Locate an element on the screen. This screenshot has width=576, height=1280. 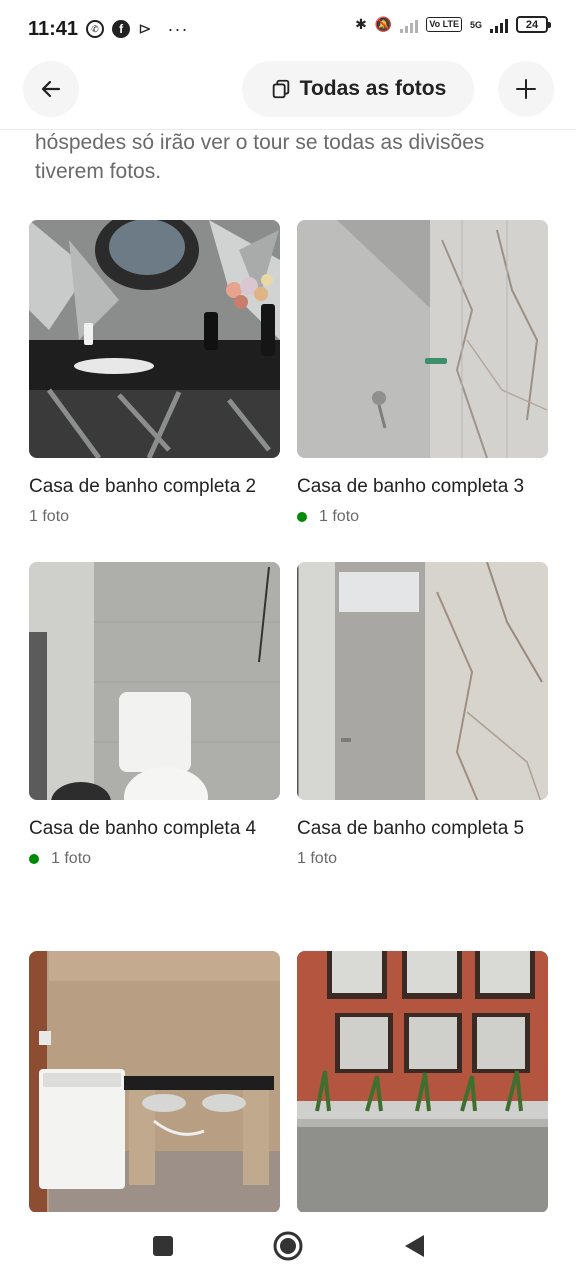
recents-button is located at coordinates (163, 1246).